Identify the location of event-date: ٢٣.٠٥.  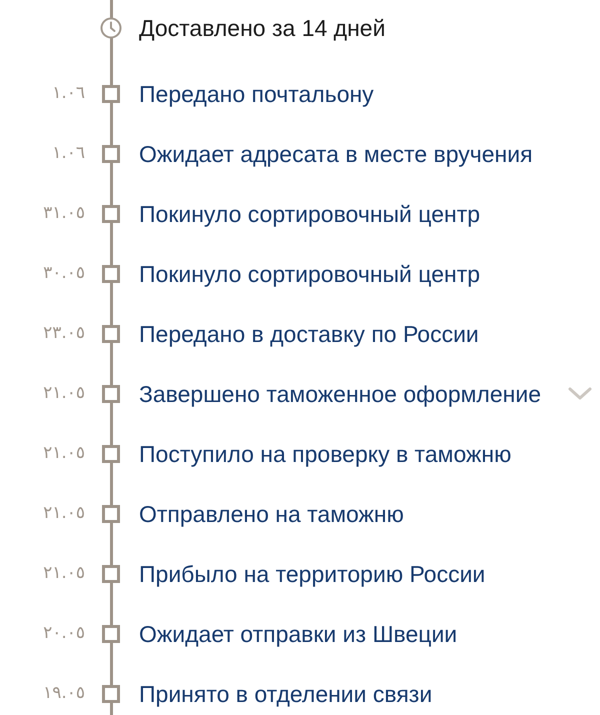
(63, 334).